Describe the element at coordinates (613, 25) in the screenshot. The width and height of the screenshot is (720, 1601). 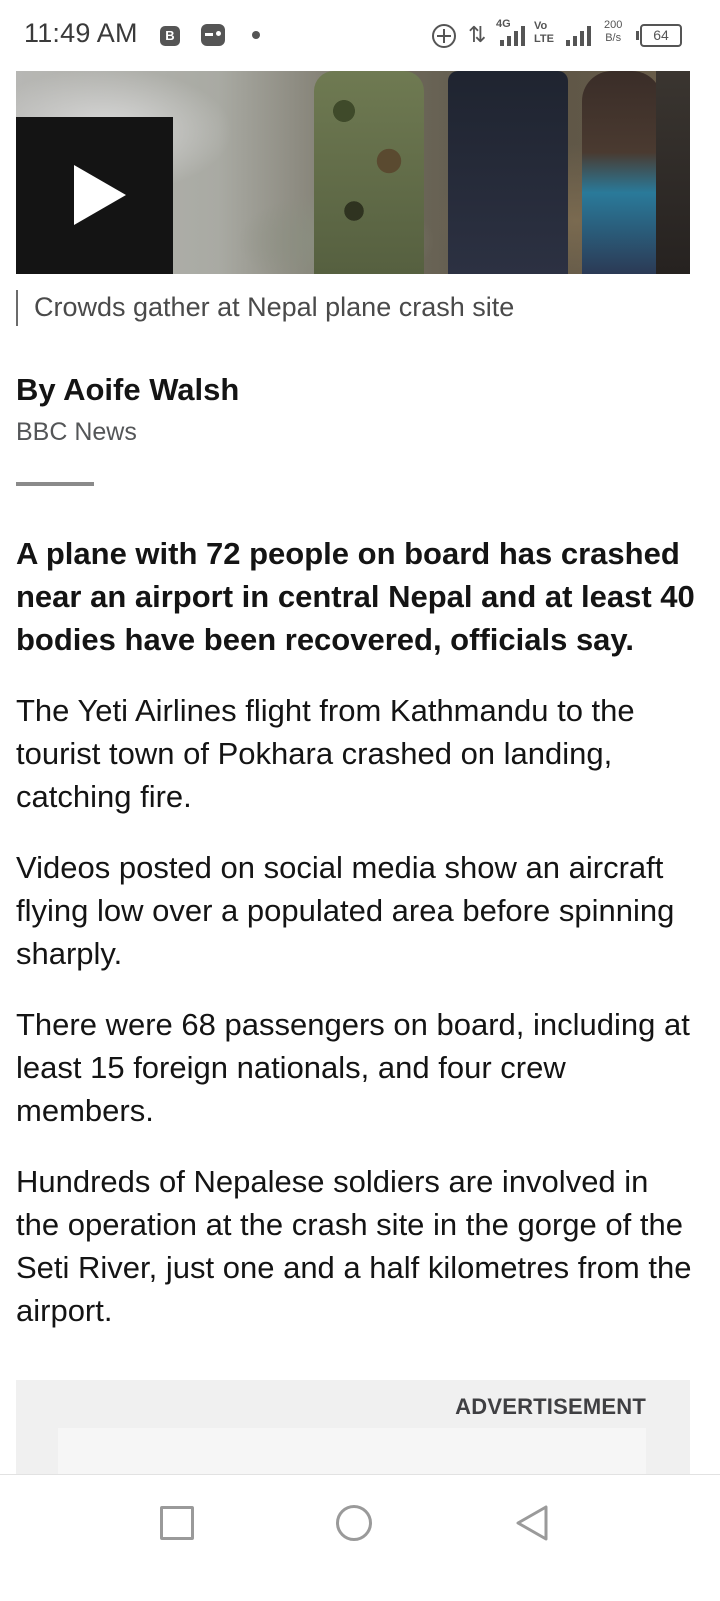
I see `network-speed-value: 200` at that location.